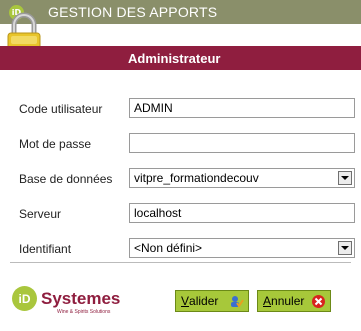 This screenshot has height=331, width=361. Describe the element at coordinates (242, 248) in the screenshot. I see `identifiant-select: <Non défini>` at that location.